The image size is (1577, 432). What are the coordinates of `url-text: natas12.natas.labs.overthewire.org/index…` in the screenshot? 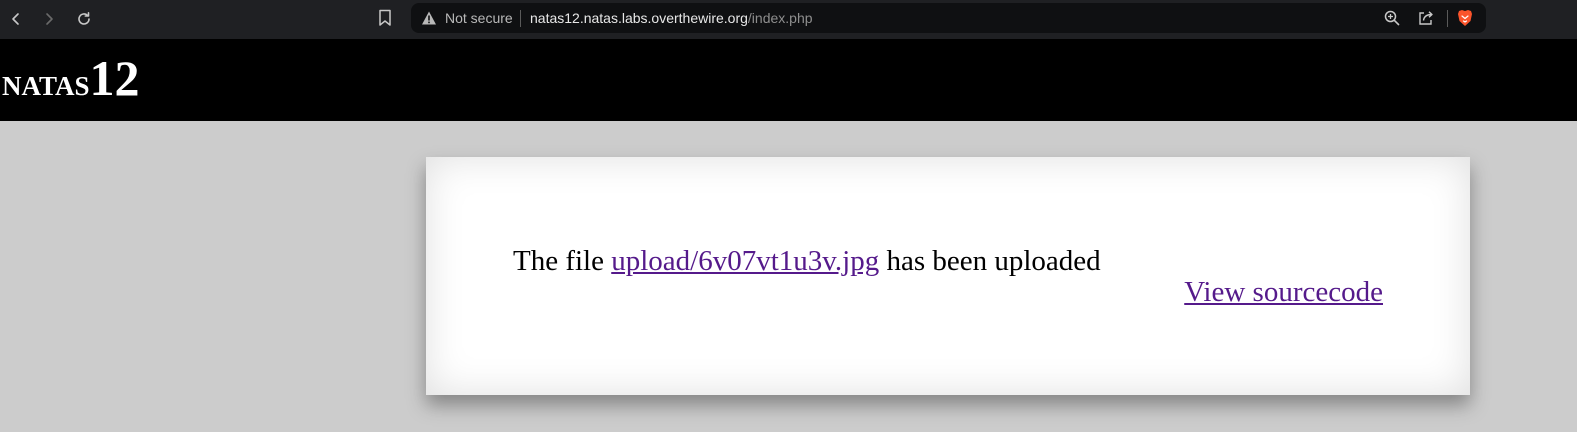 It's located at (671, 18).